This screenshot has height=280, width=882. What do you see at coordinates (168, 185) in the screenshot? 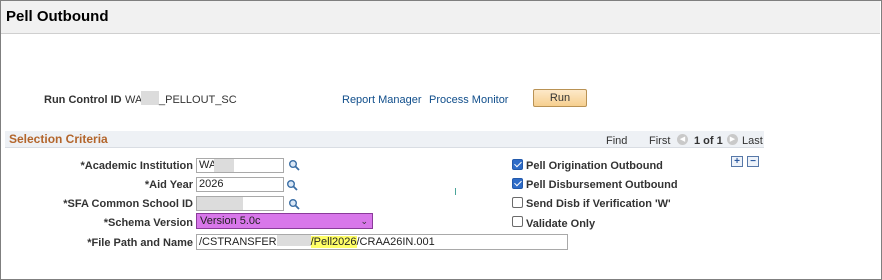
I see `aid-year-label: *Aid Year` at bounding box center [168, 185].